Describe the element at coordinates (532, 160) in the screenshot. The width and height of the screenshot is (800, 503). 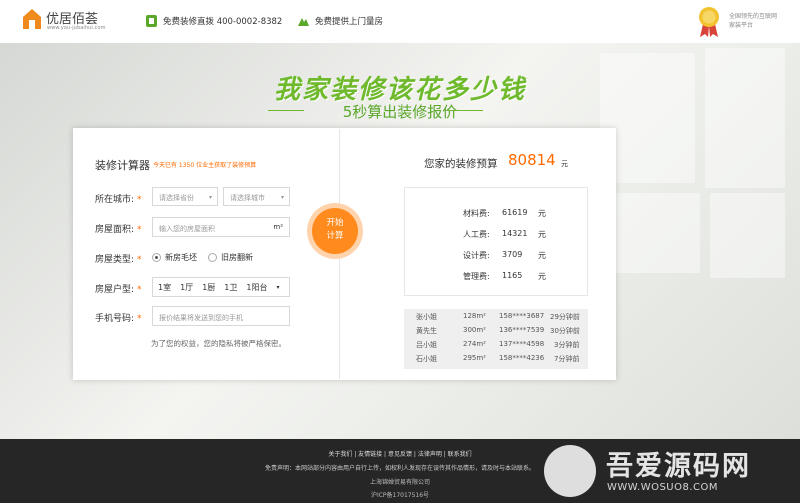
I see `budget-value: 80814` at that location.